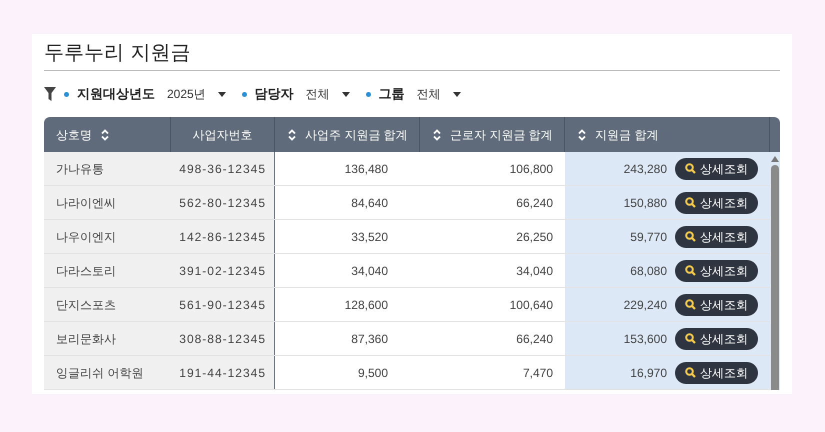  I want to click on table-cell-text: 7,470, so click(537, 373).